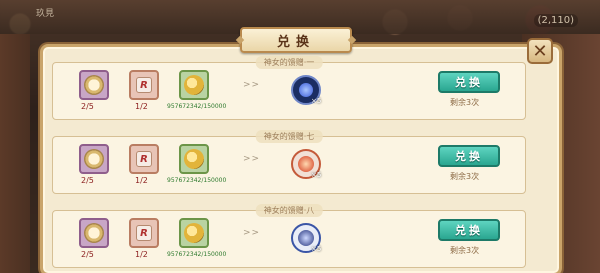 Image resolution: width=600 pixels, height=273 pixels. What do you see at coordinates (289, 136) in the screenshot?
I see `row-title: 神女的馈赠·七` at bounding box center [289, 136].